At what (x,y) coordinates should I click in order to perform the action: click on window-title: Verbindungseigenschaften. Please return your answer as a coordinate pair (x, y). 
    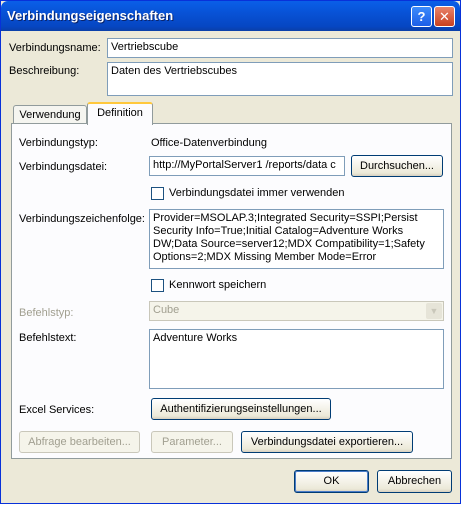
    Looking at the image, I should click on (90, 15).